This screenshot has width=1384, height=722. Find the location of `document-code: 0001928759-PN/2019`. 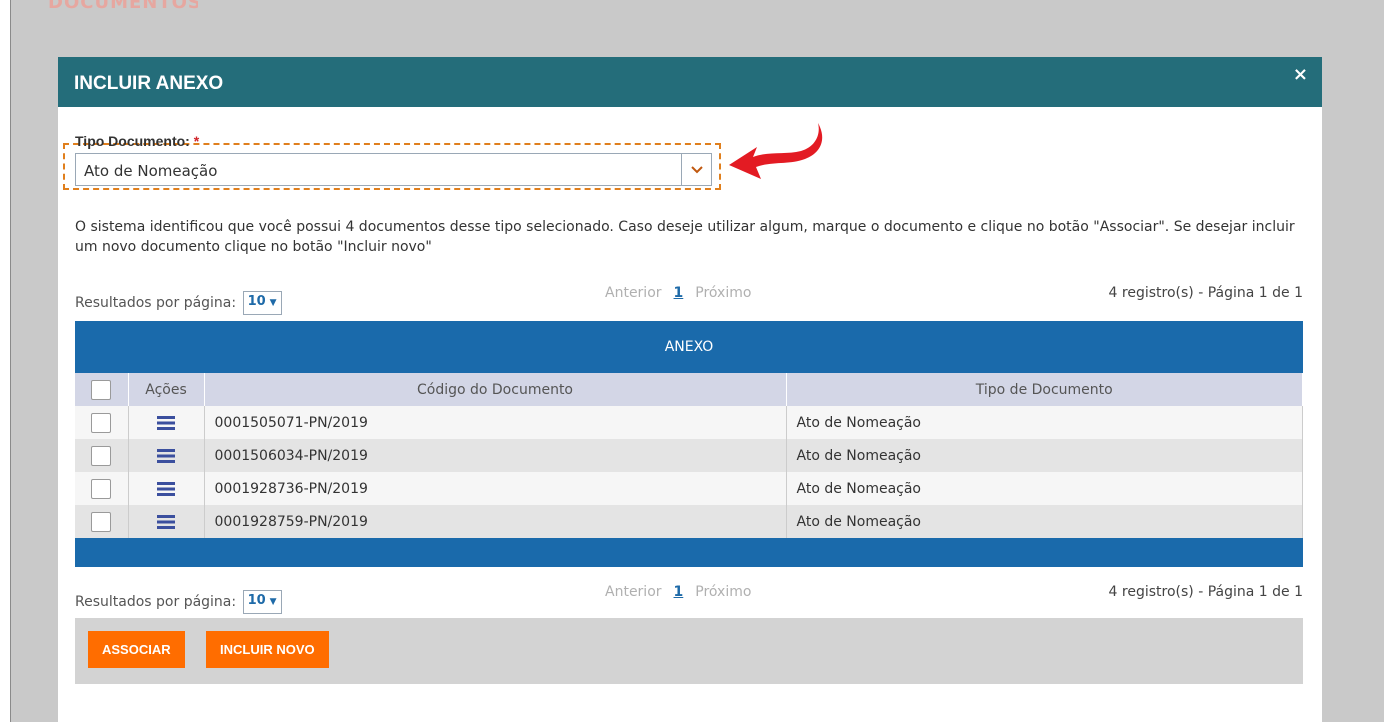

document-code: 0001928759-PN/2019 is located at coordinates (495, 521).